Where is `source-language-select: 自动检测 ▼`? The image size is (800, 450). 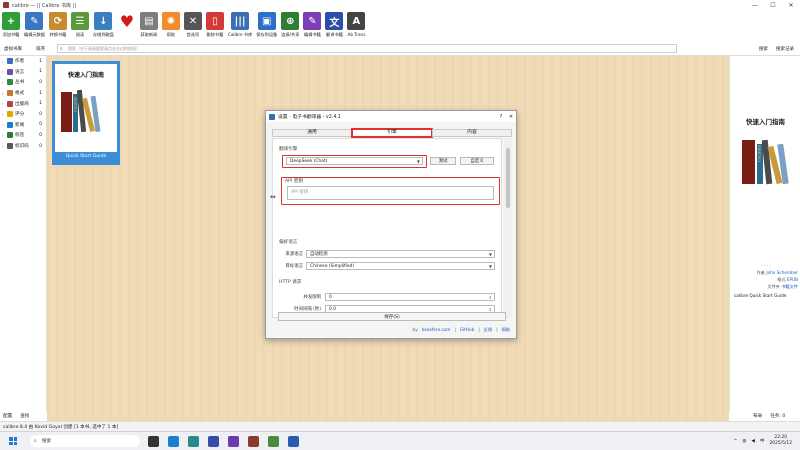
source-language-select: 自动检测 ▼ is located at coordinates (400, 254).